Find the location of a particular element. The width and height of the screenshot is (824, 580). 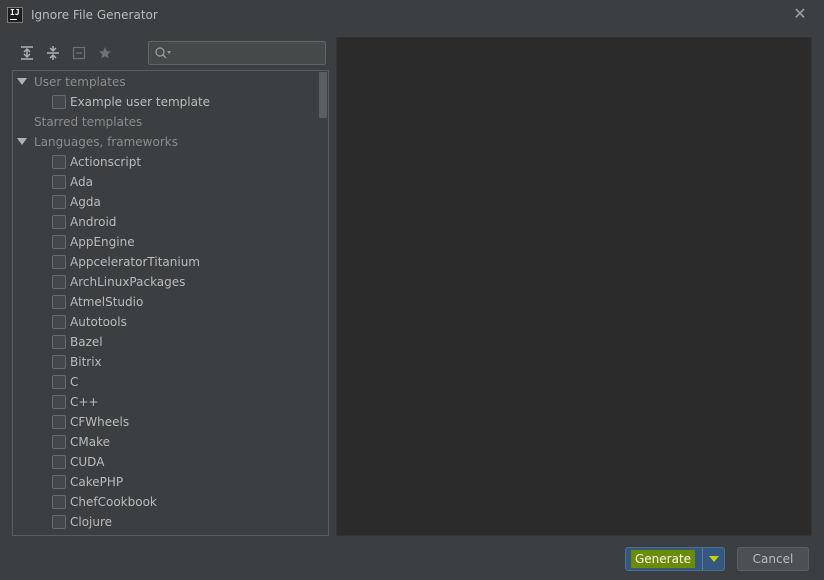

dropdown-arrow-icon is located at coordinates (713, 559).